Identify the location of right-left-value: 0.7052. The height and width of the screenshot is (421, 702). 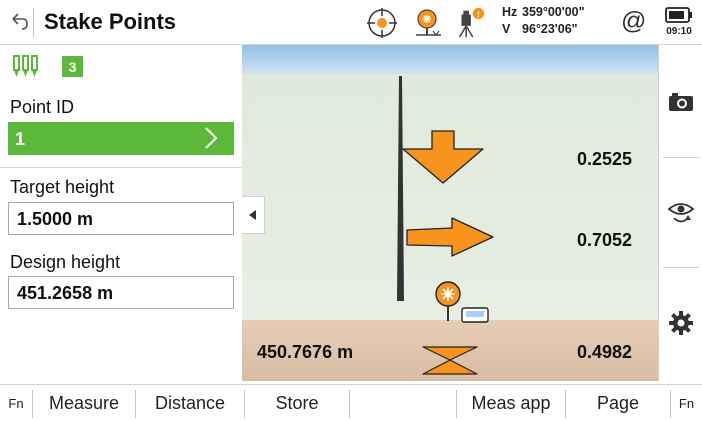
(605, 240).